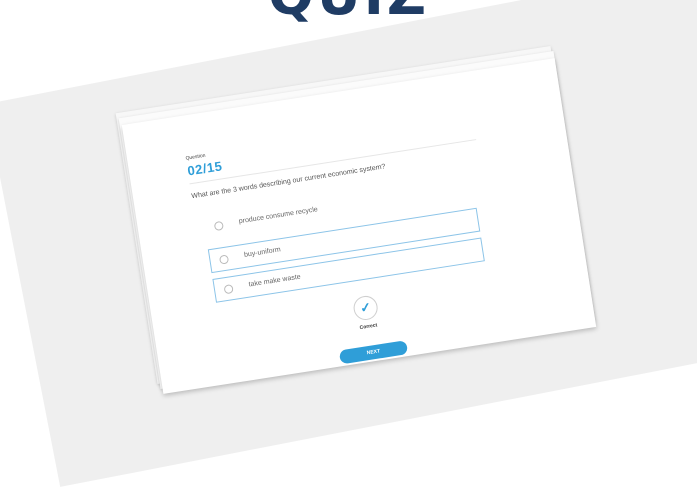  I want to click on check-circle-icon, so click(228, 289).